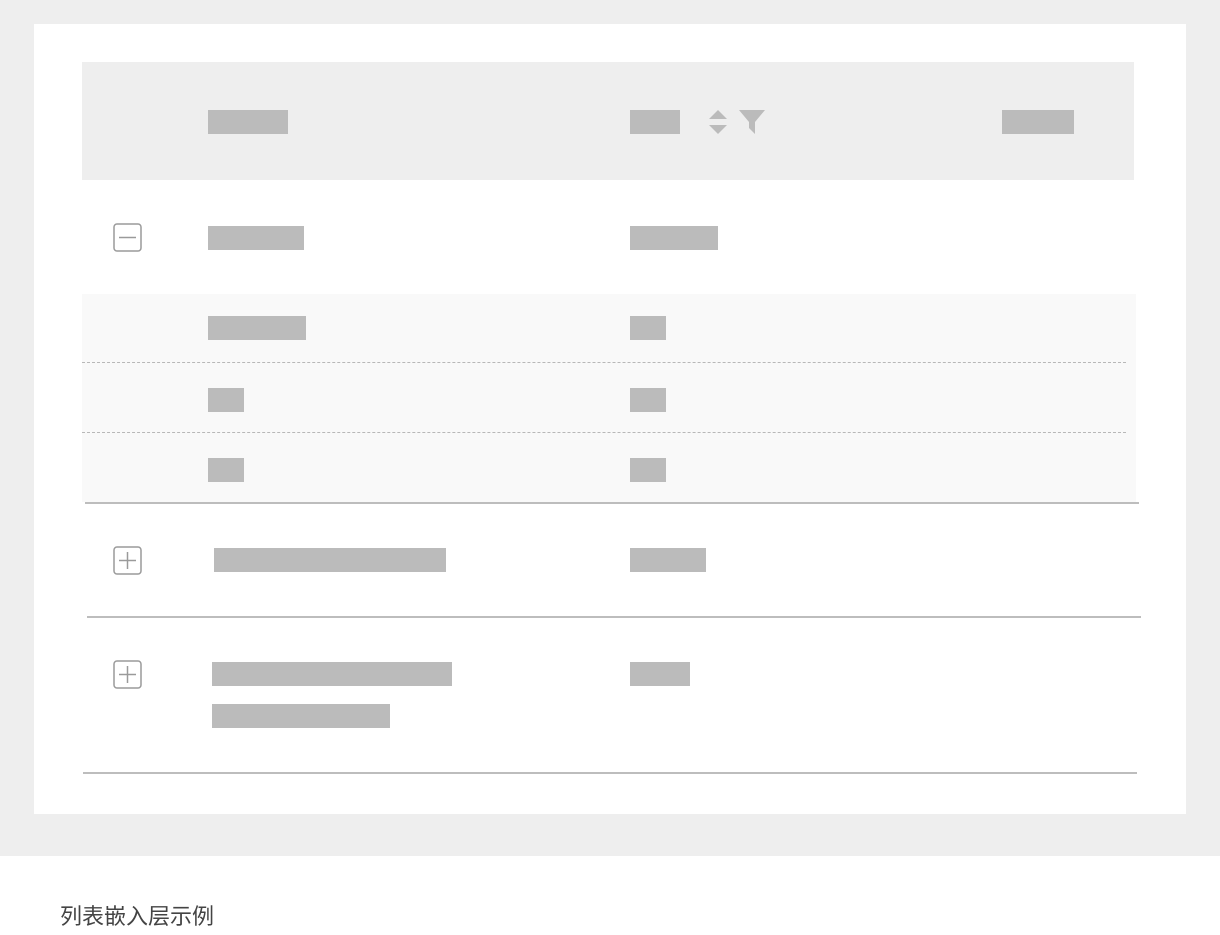 The height and width of the screenshot is (935, 1220). Describe the element at coordinates (226, 400) in the screenshot. I see `nested-row-2-name` at that location.